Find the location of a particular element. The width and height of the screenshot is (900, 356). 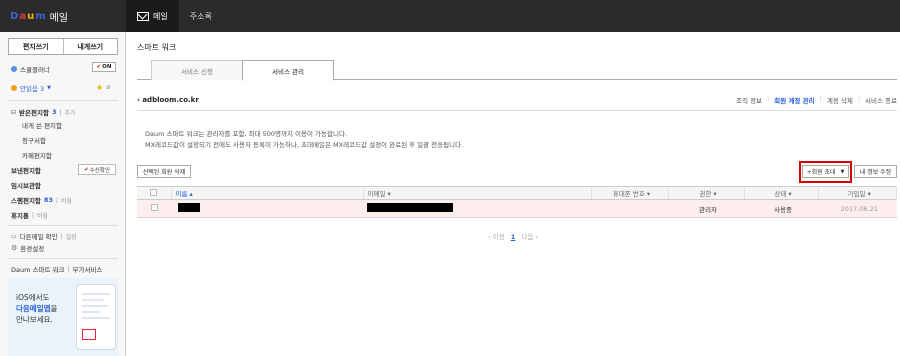

write-buttons: 편지쓰기 내게쓰기 is located at coordinates (63, 46).